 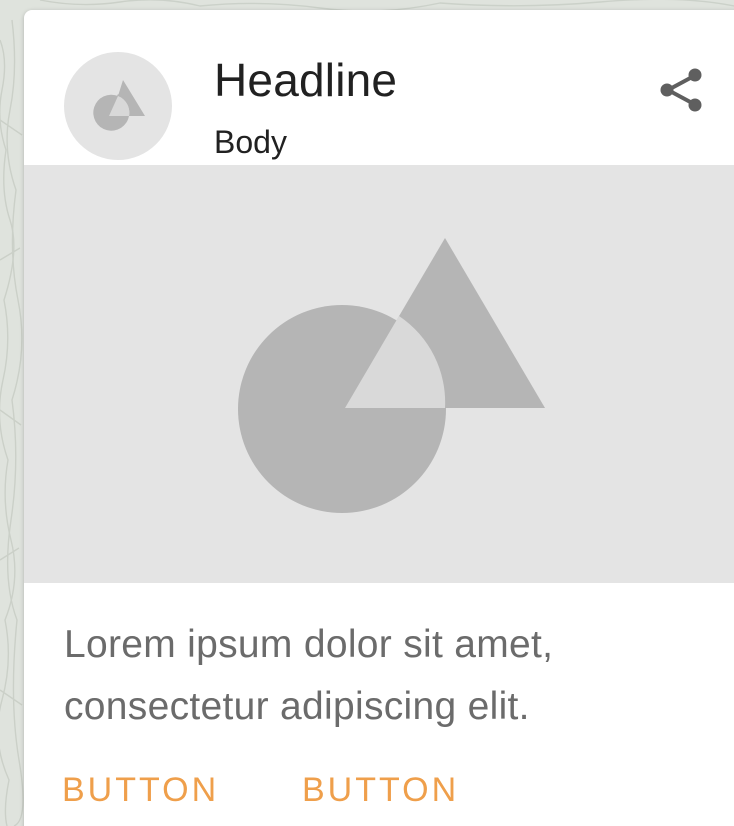 I want to click on share-button, so click(x=682, y=90).